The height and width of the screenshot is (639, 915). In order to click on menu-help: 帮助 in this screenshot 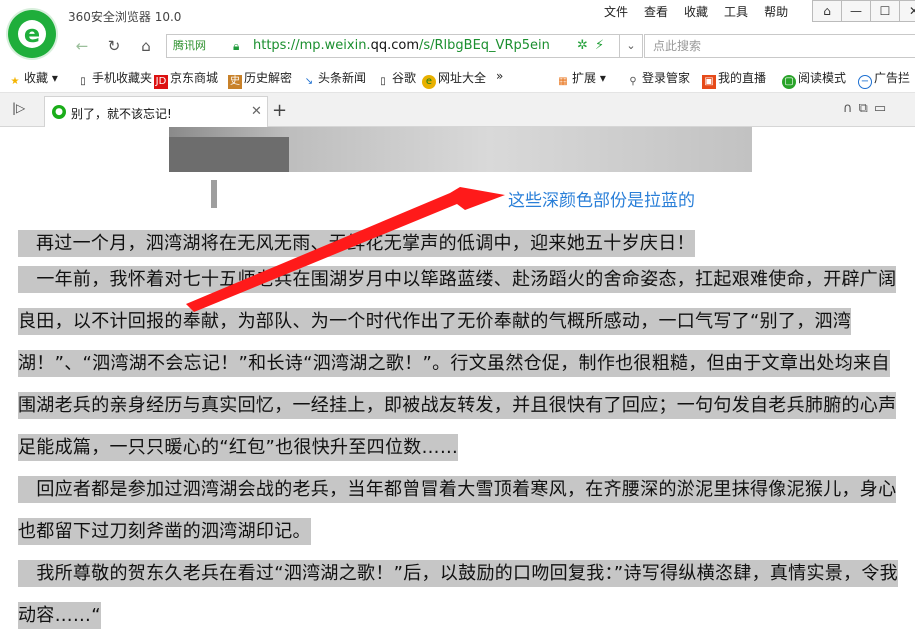, I will do `click(776, 11)`.